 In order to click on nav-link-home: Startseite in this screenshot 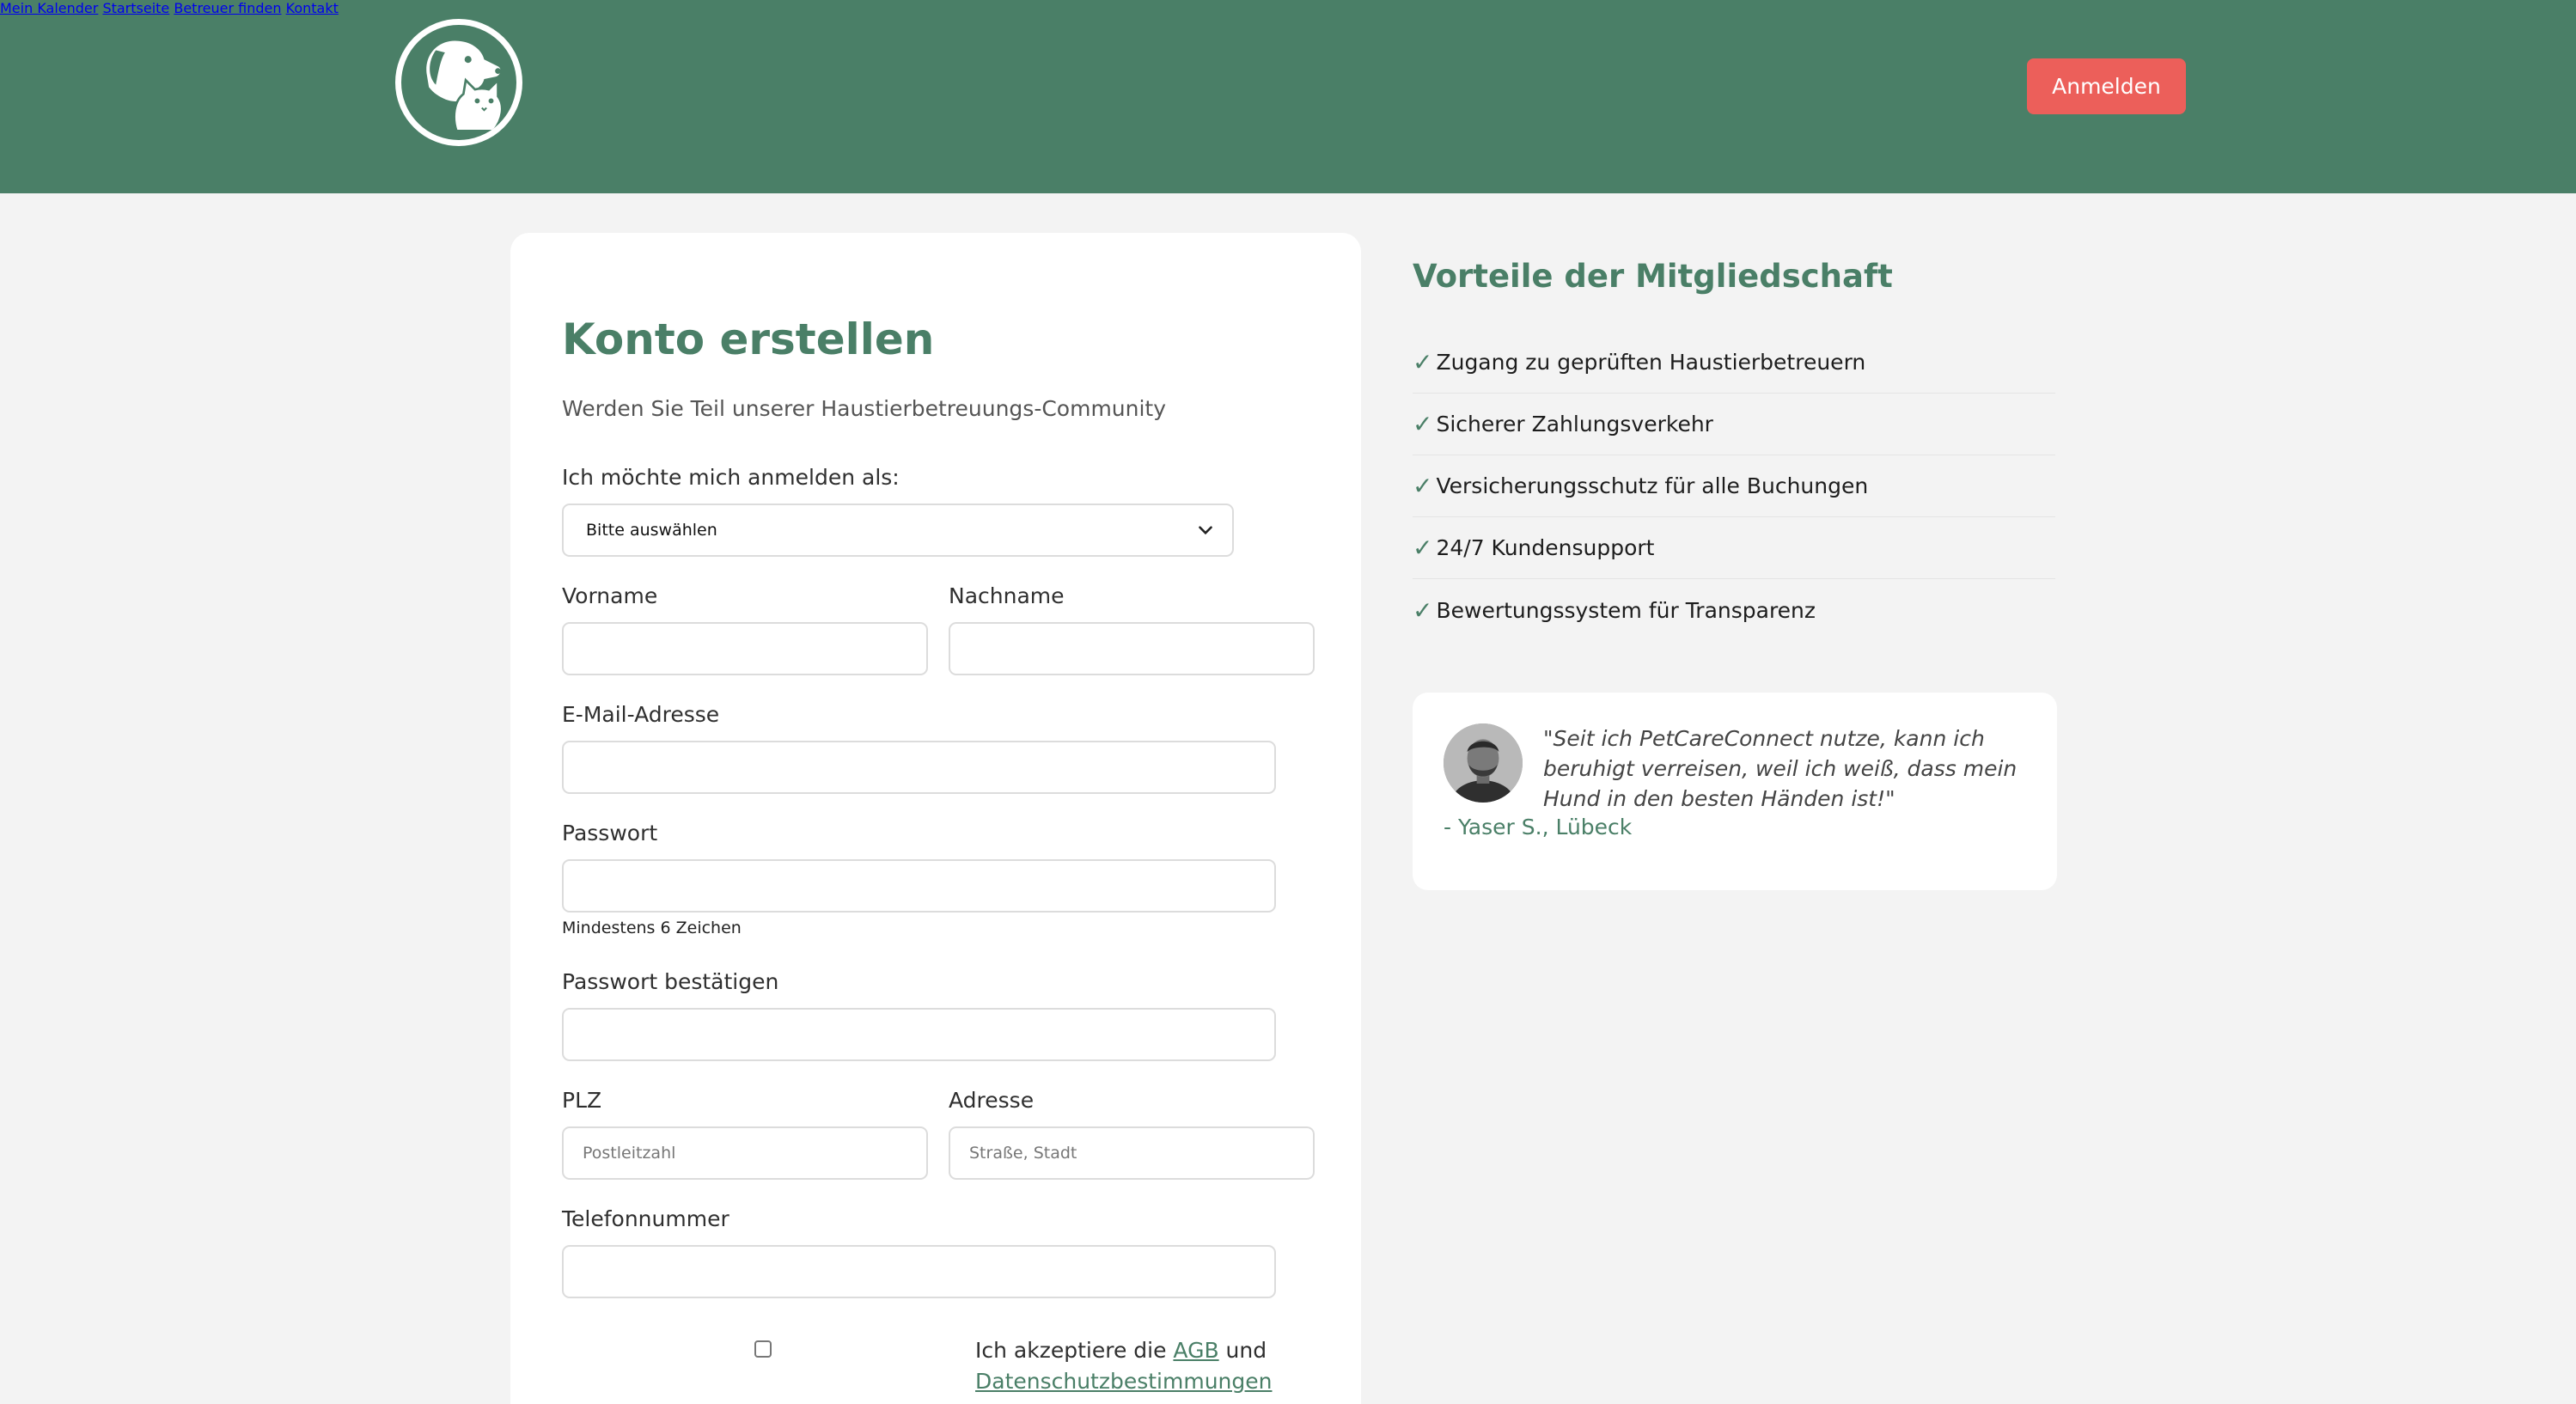, I will do `click(135, 8)`.